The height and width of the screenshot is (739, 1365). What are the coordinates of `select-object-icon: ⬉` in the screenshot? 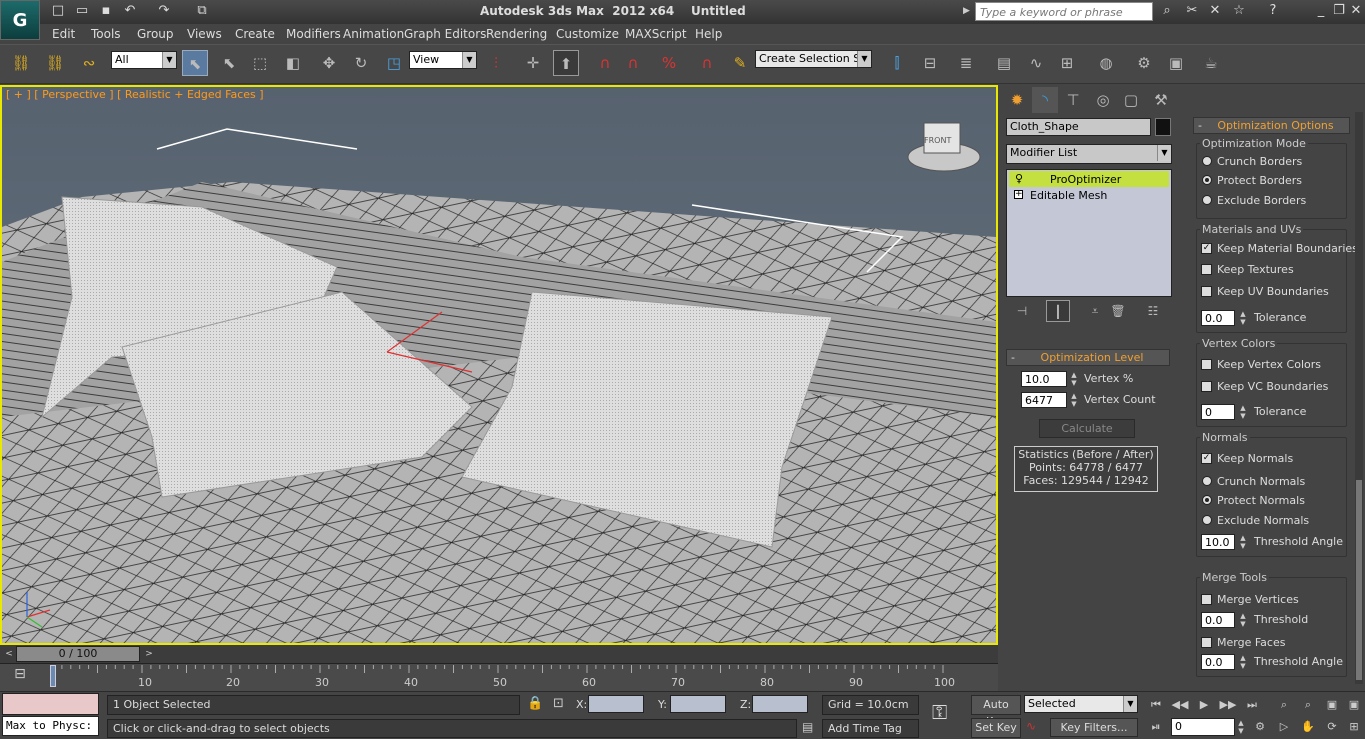 It's located at (195, 63).